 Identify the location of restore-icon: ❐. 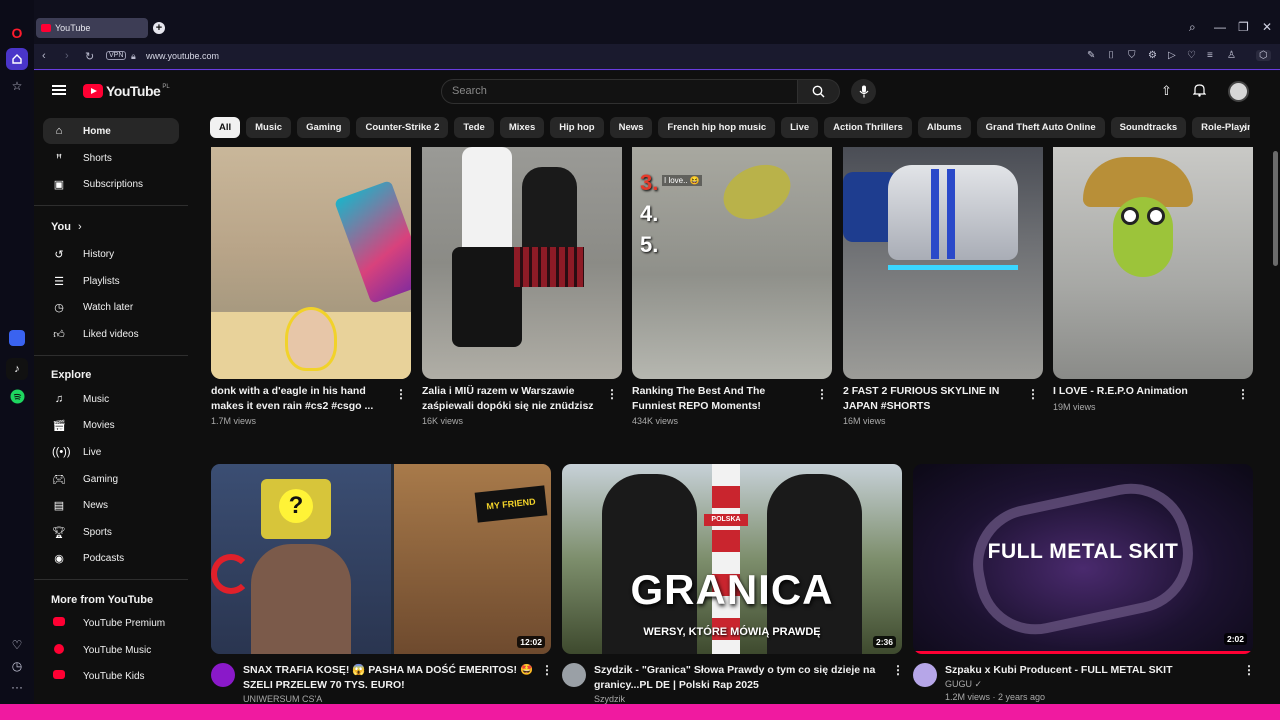
(1243, 27).